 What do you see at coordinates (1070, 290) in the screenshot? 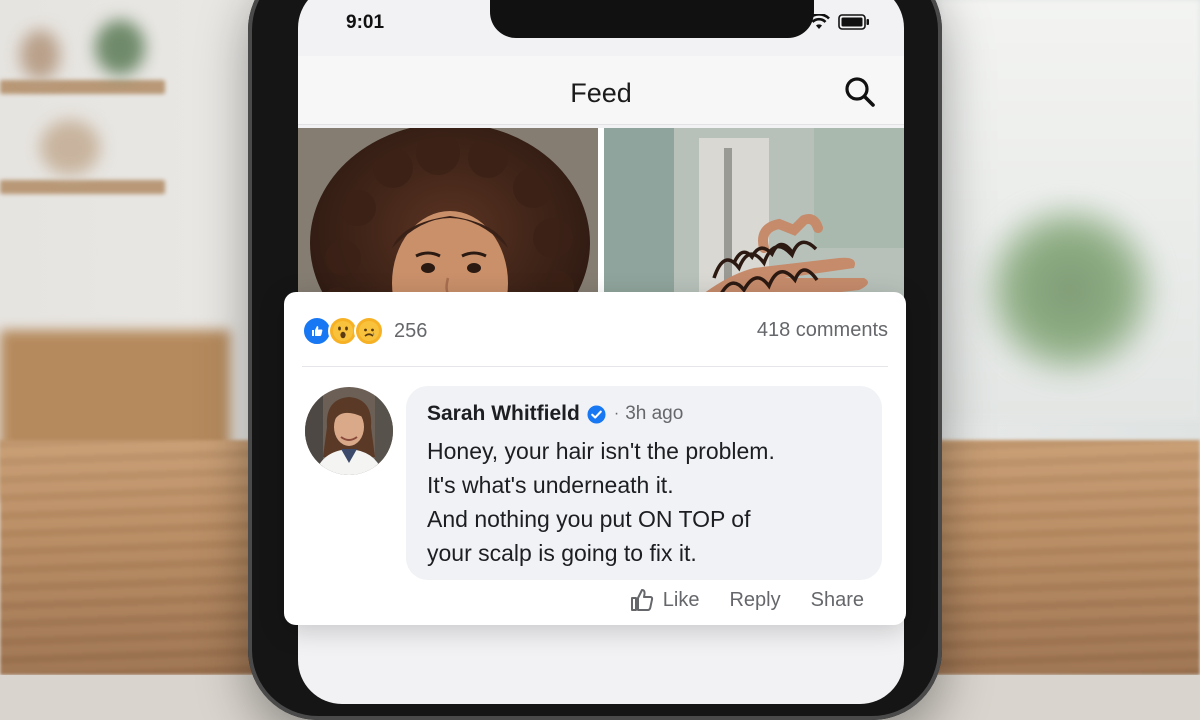
I see `background-plant` at bounding box center [1070, 290].